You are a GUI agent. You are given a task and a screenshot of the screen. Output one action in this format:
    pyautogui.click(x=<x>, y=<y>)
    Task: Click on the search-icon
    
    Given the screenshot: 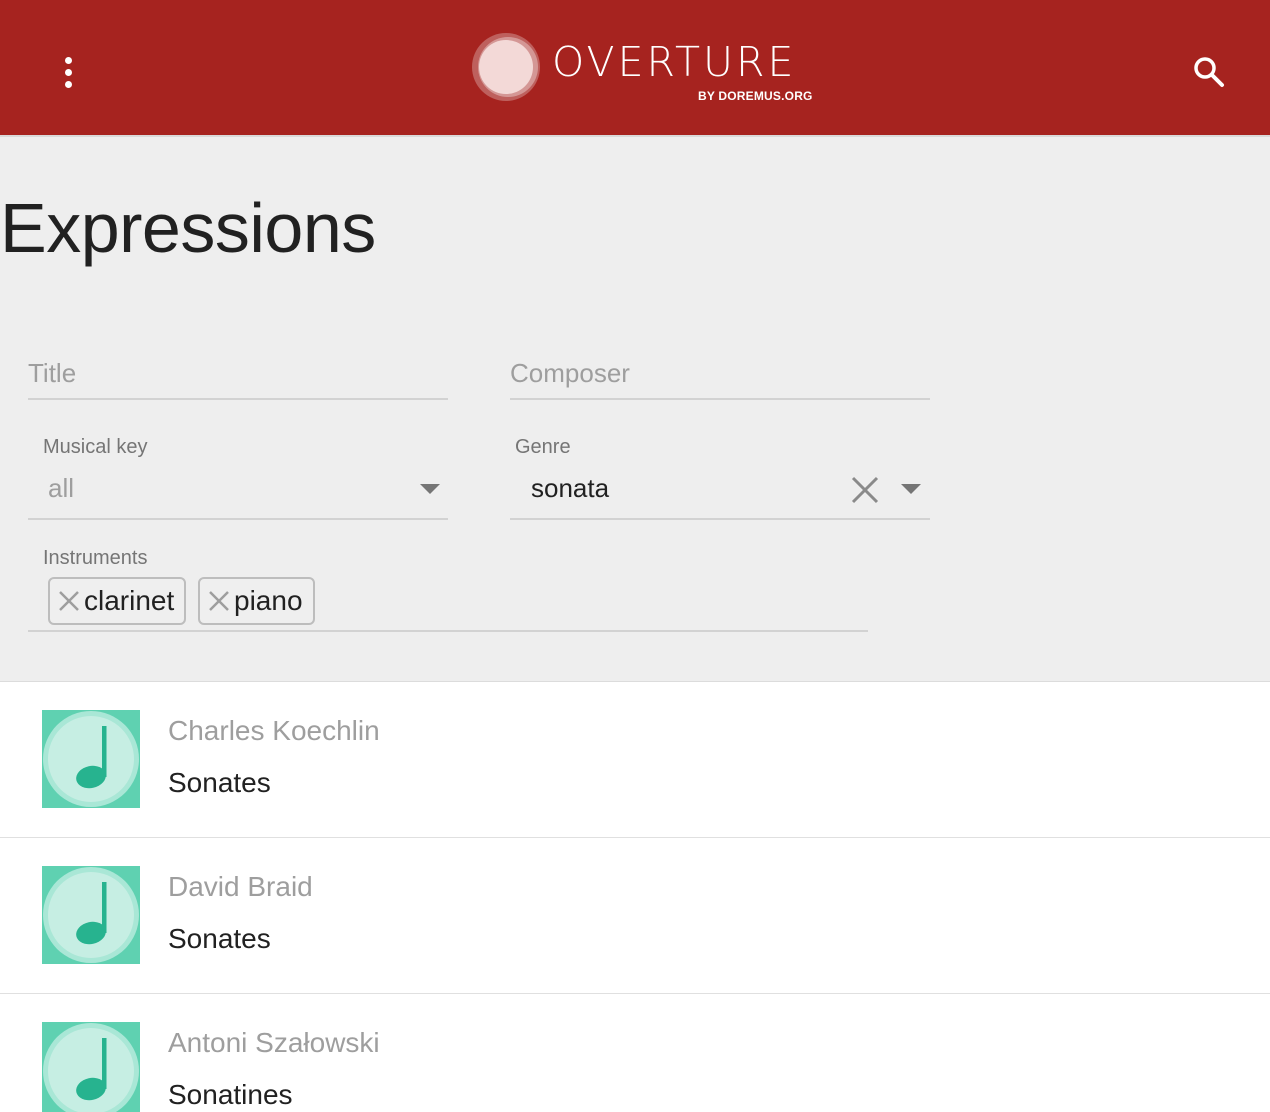 What is the action you would take?
    pyautogui.click(x=1209, y=72)
    